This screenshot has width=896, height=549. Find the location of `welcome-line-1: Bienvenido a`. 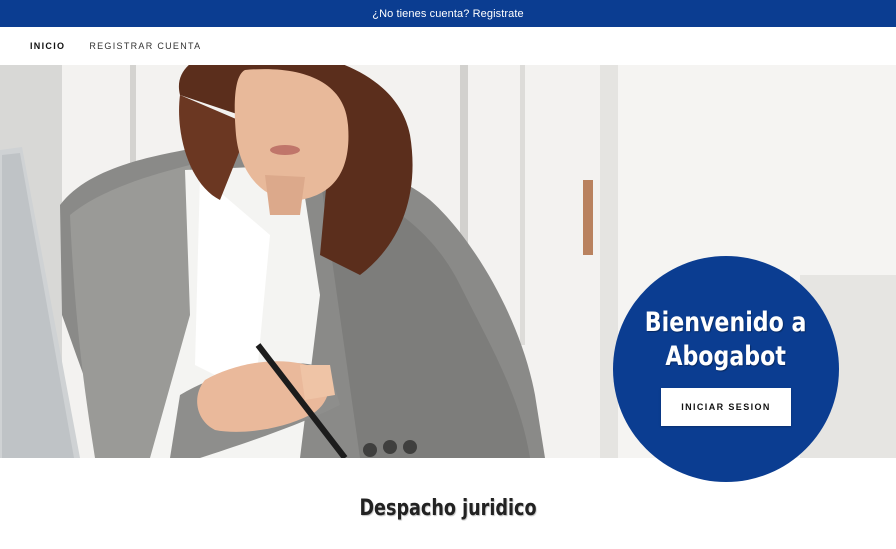

welcome-line-1: Bienvenido a is located at coordinates (726, 322).